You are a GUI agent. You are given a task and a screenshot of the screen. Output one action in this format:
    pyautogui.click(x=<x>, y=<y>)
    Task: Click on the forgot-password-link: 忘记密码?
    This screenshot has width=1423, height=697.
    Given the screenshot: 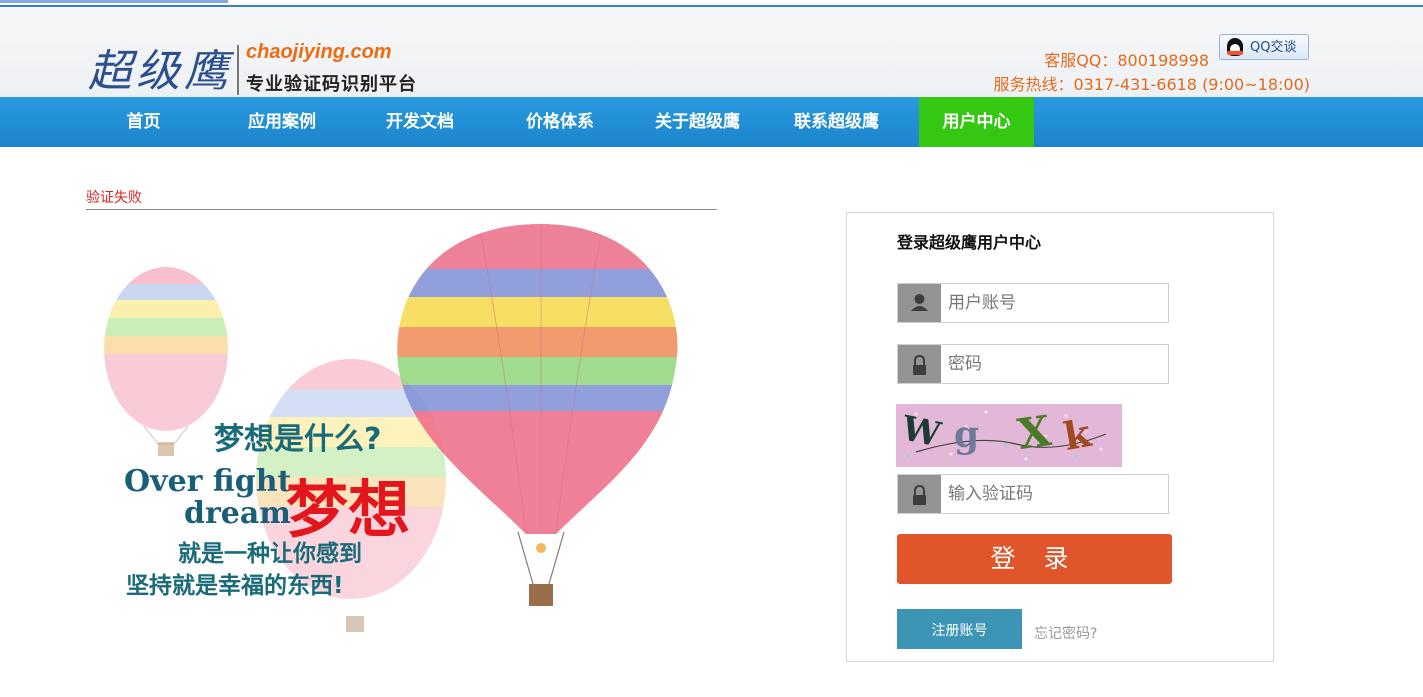 What is the action you would take?
    pyautogui.click(x=1065, y=633)
    